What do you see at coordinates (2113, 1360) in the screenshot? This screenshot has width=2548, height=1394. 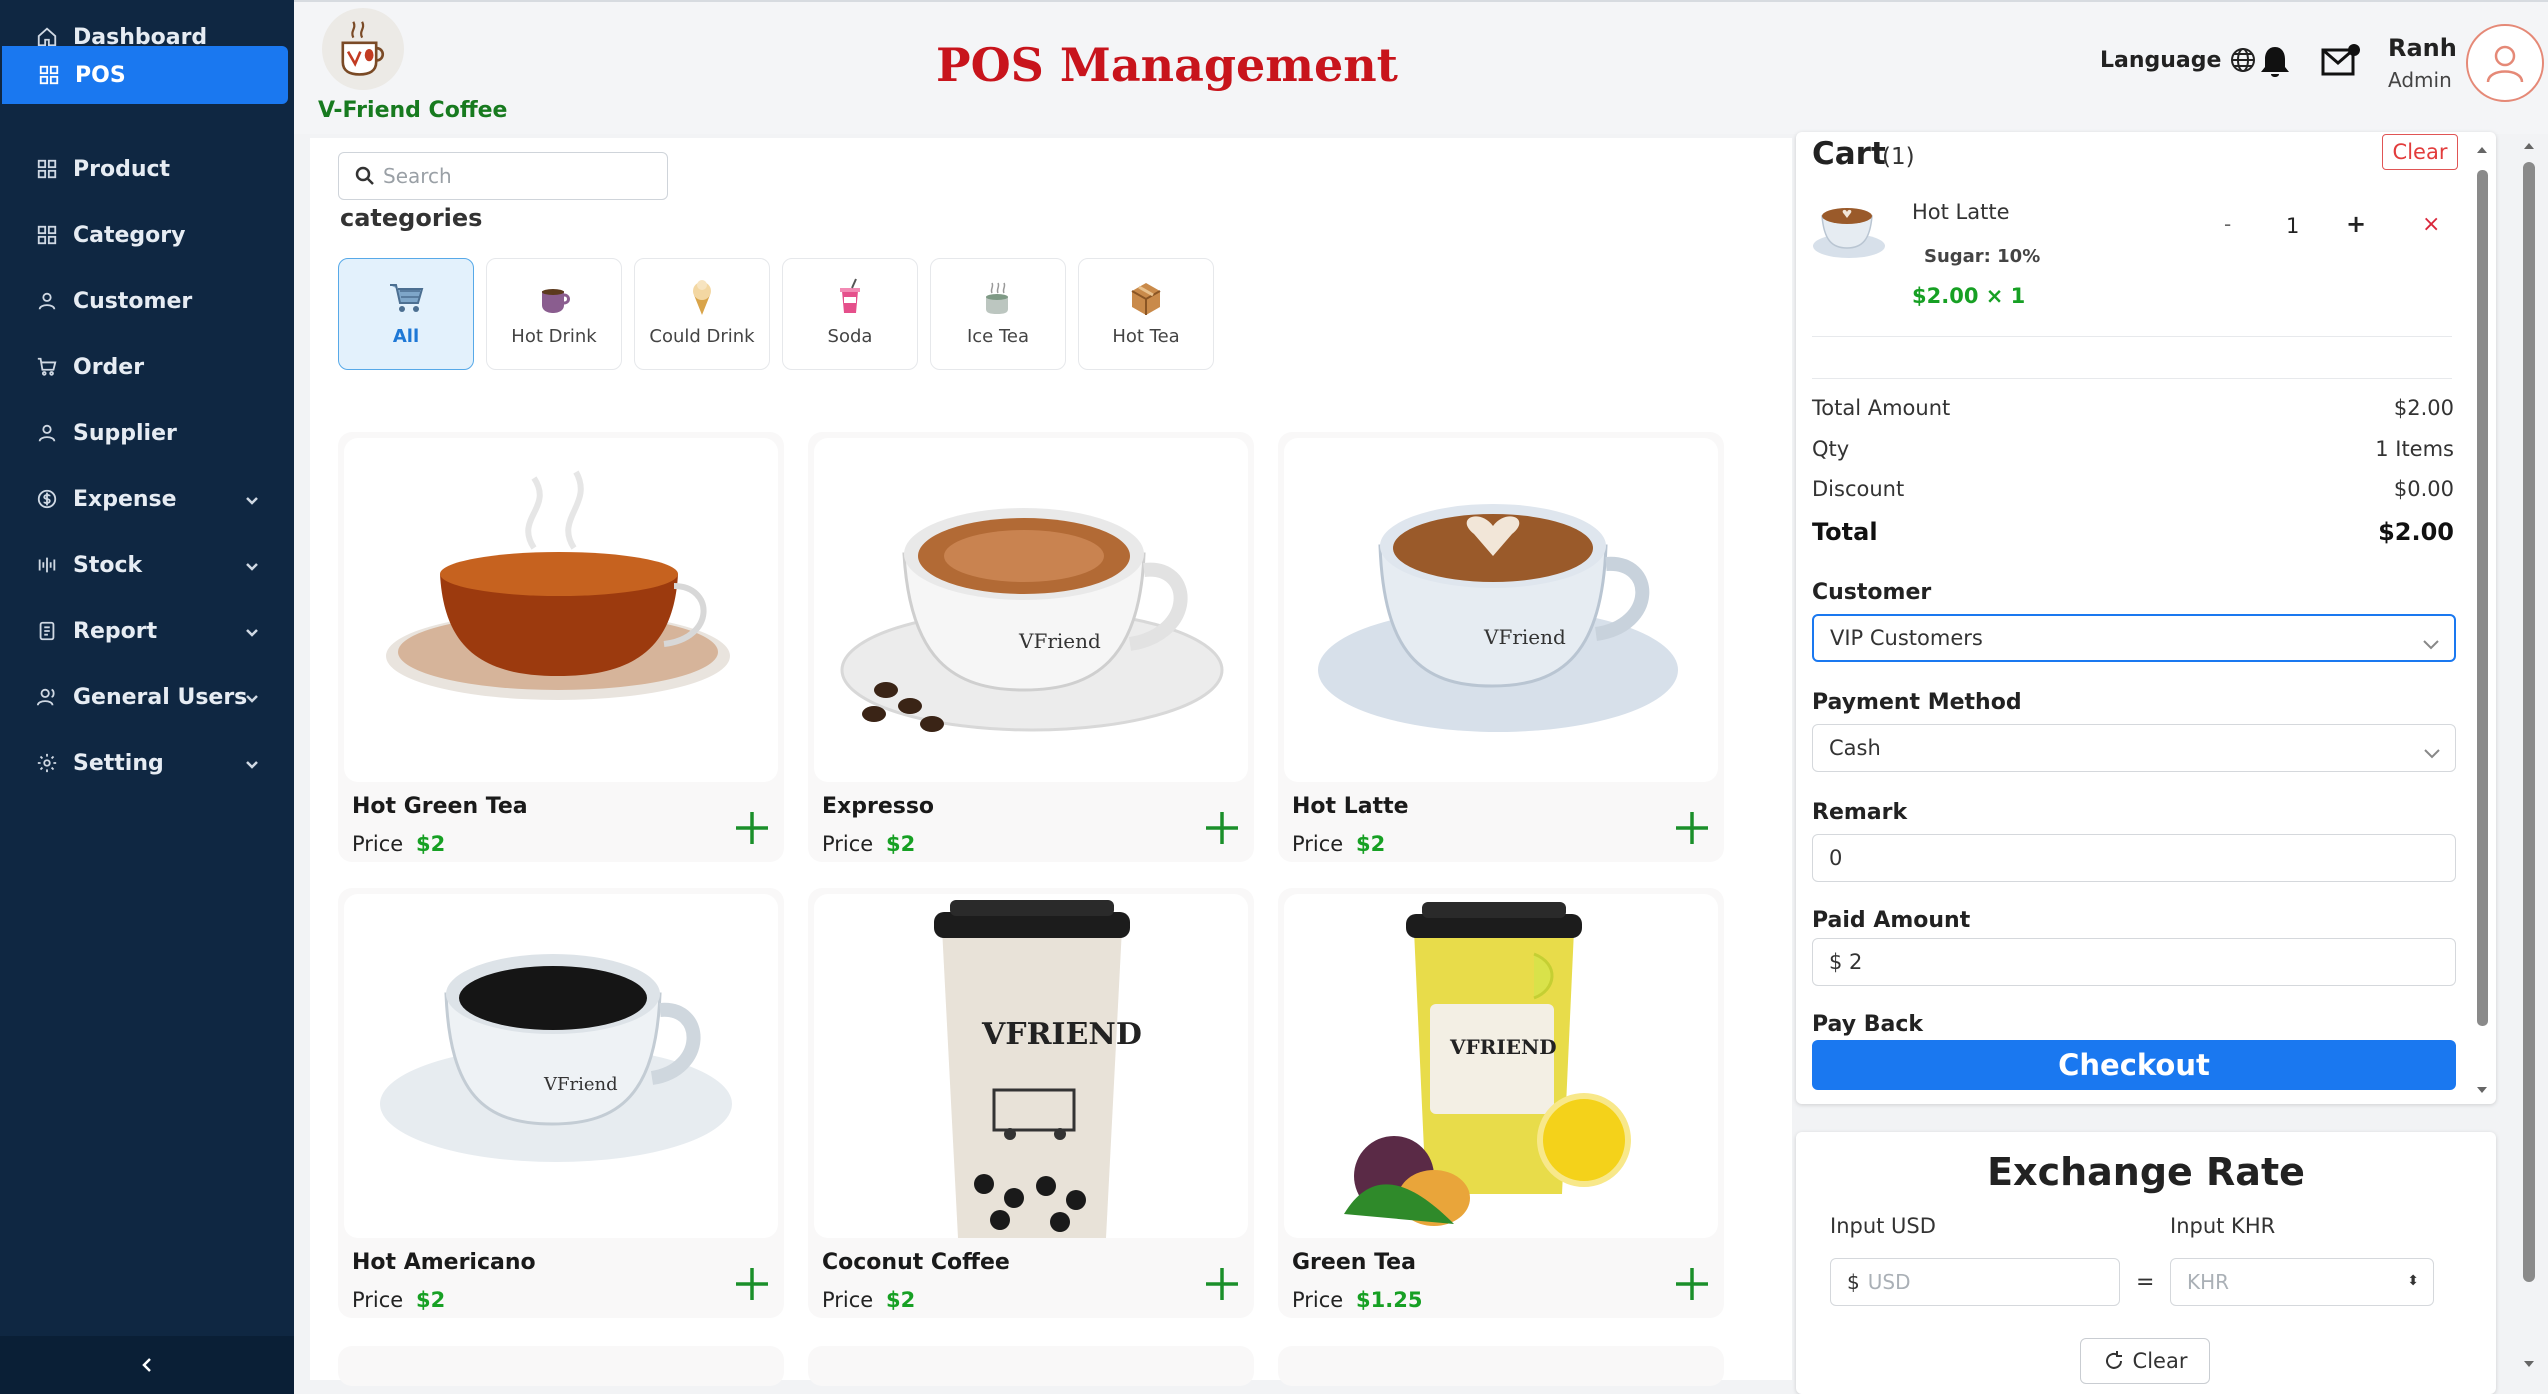 I see `refresh-icon` at bounding box center [2113, 1360].